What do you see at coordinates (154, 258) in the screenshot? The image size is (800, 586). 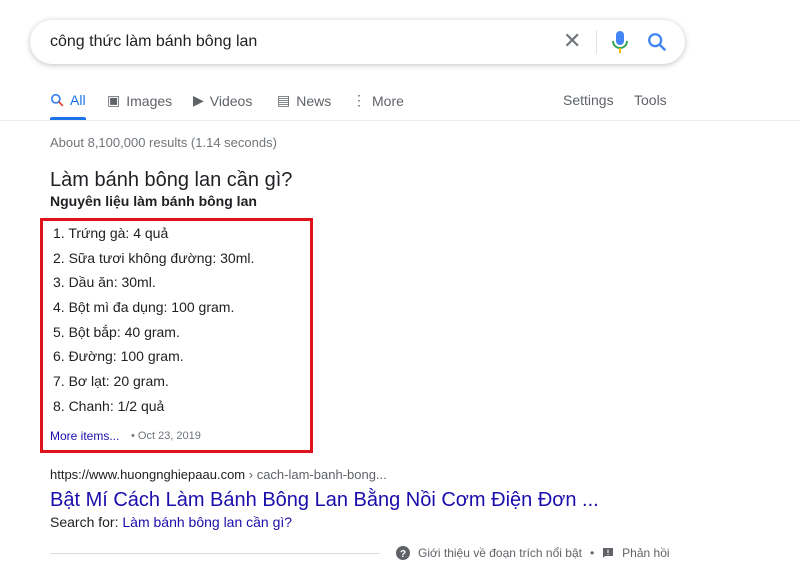 I see `list-item: 2. Sữa tươi không đường: 30ml.` at bounding box center [154, 258].